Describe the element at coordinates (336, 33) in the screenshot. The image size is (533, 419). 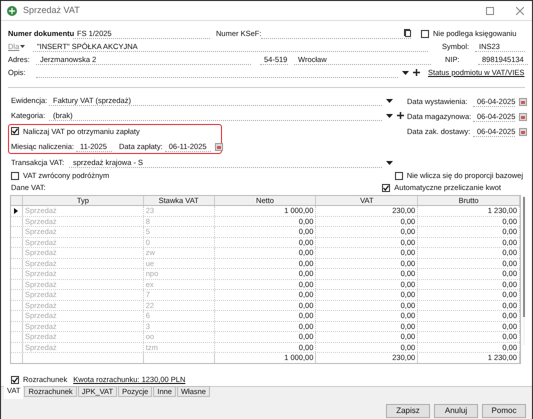
I see `input-field` at that location.